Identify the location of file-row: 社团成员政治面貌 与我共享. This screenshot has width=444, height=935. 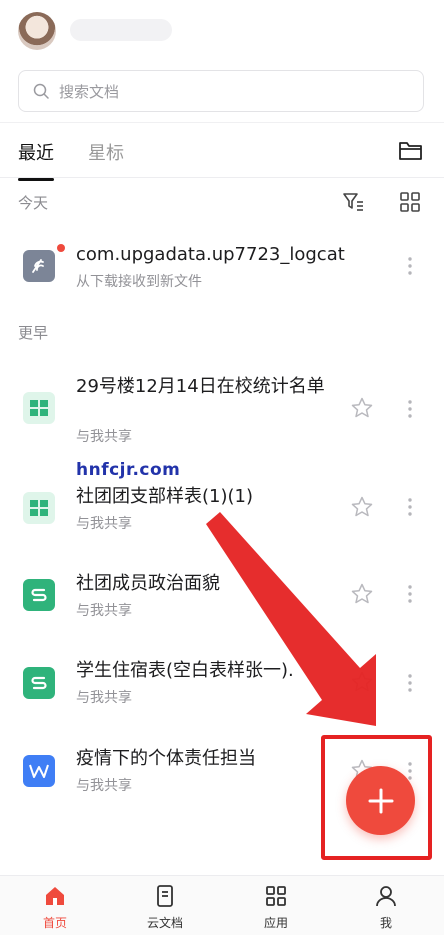
(222, 595).